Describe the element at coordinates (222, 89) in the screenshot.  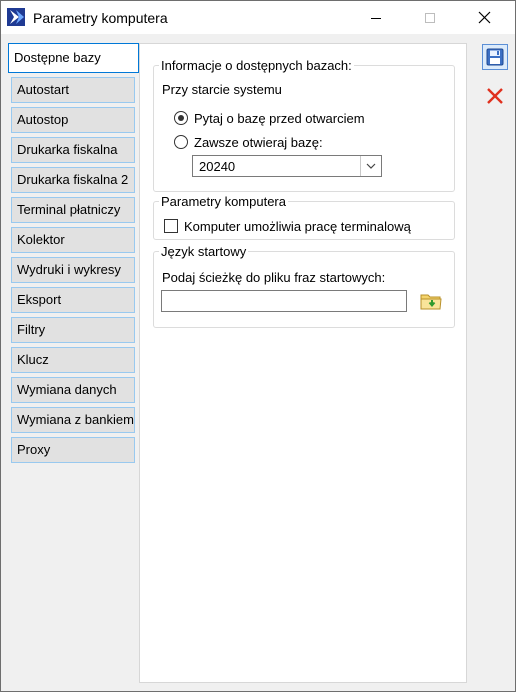
I see `startup-label: Przy starcie systemu` at that location.